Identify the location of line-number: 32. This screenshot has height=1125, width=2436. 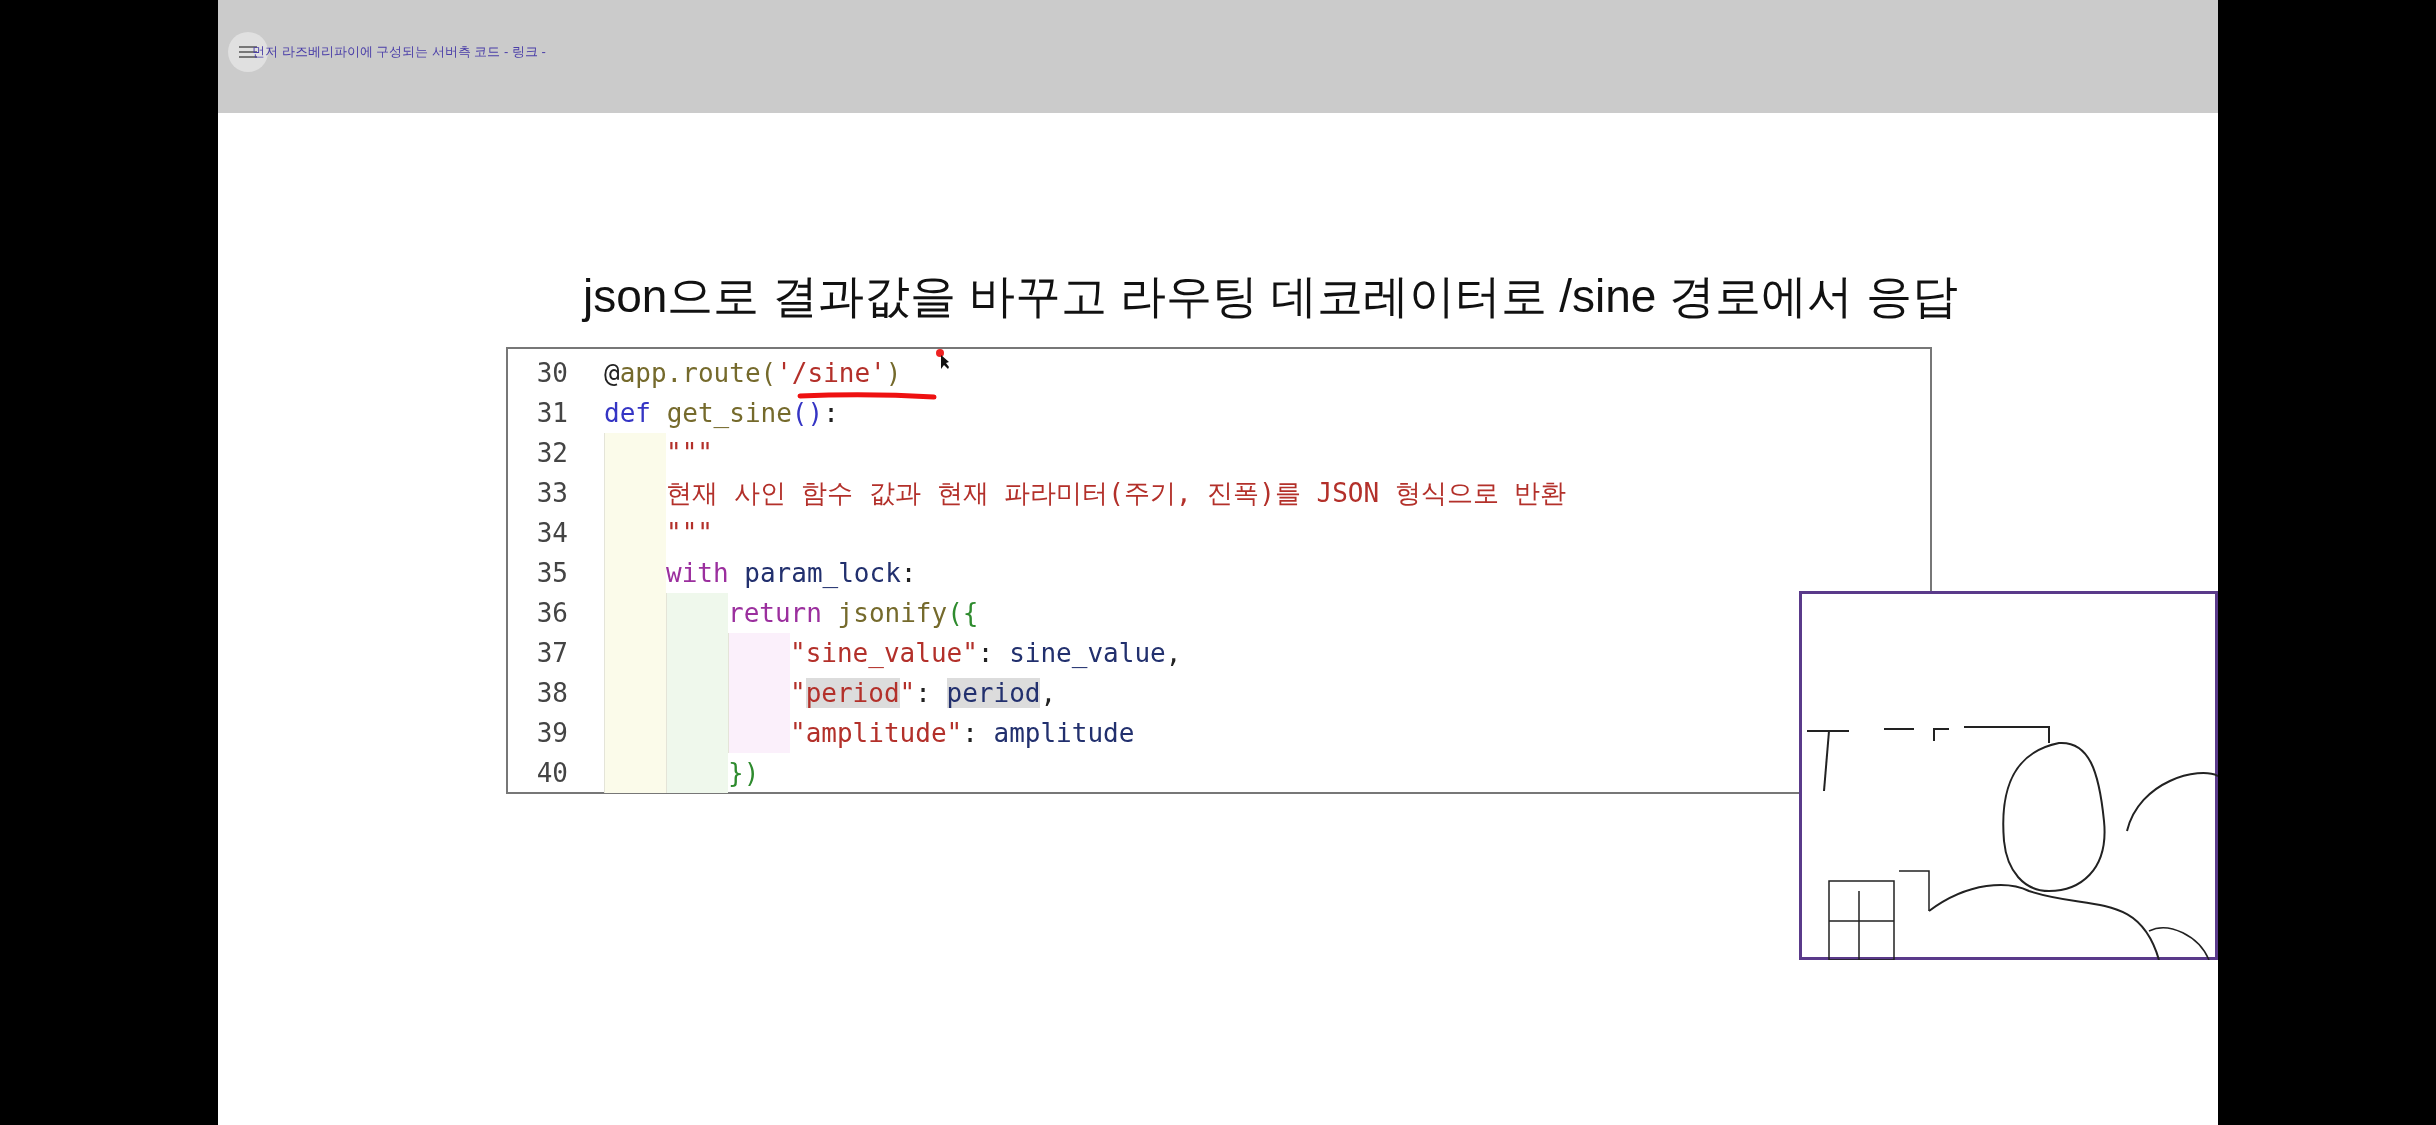
(551, 453).